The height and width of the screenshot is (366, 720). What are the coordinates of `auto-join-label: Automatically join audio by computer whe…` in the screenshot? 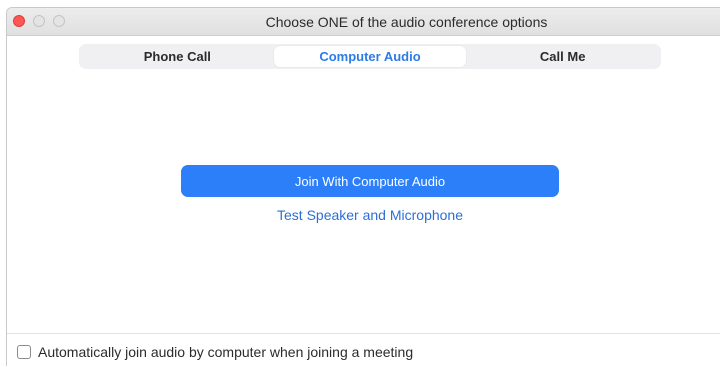 It's located at (225, 352).